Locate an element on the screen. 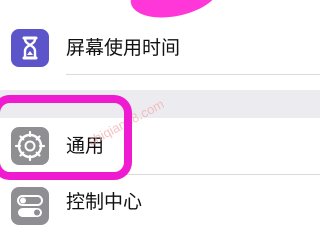 The width and height of the screenshot is (320, 240). hourglass-icon is located at coordinates (30, 48).